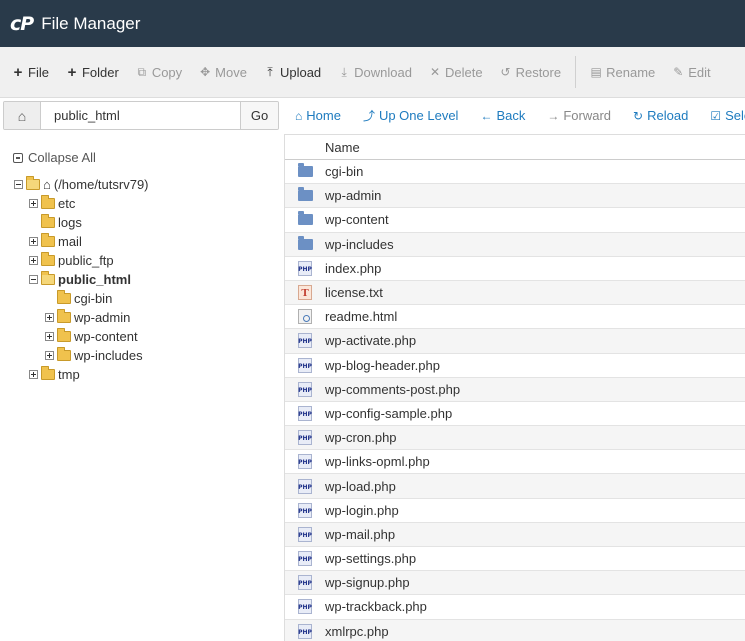 This screenshot has width=745, height=641. What do you see at coordinates (515, 341) in the screenshot?
I see `table-row: PHP wp-activate.php` at bounding box center [515, 341].